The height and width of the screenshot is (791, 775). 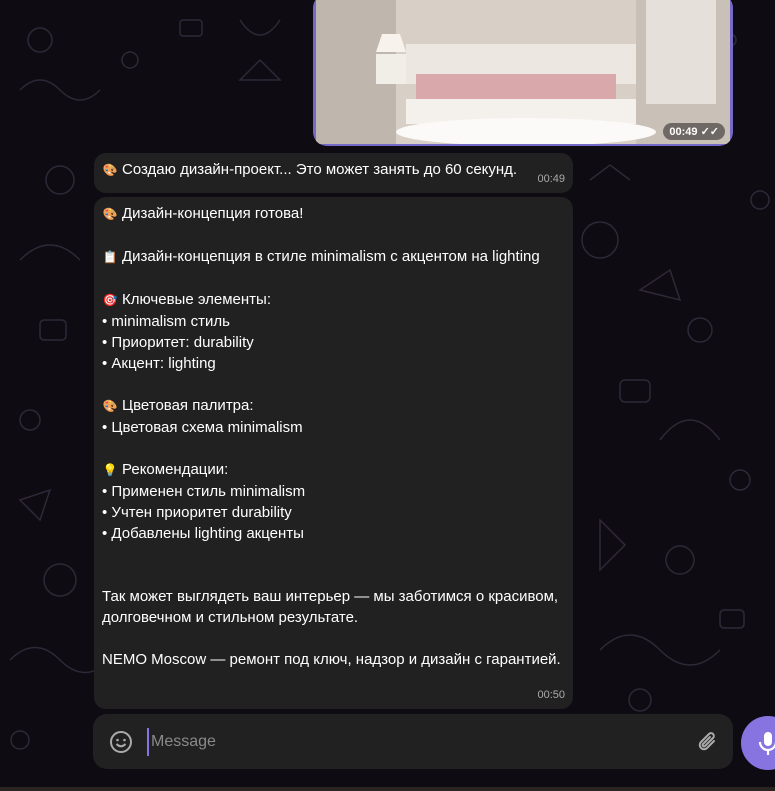 What do you see at coordinates (551, 695) in the screenshot?
I see `message-time: 00:50` at bounding box center [551, 695].